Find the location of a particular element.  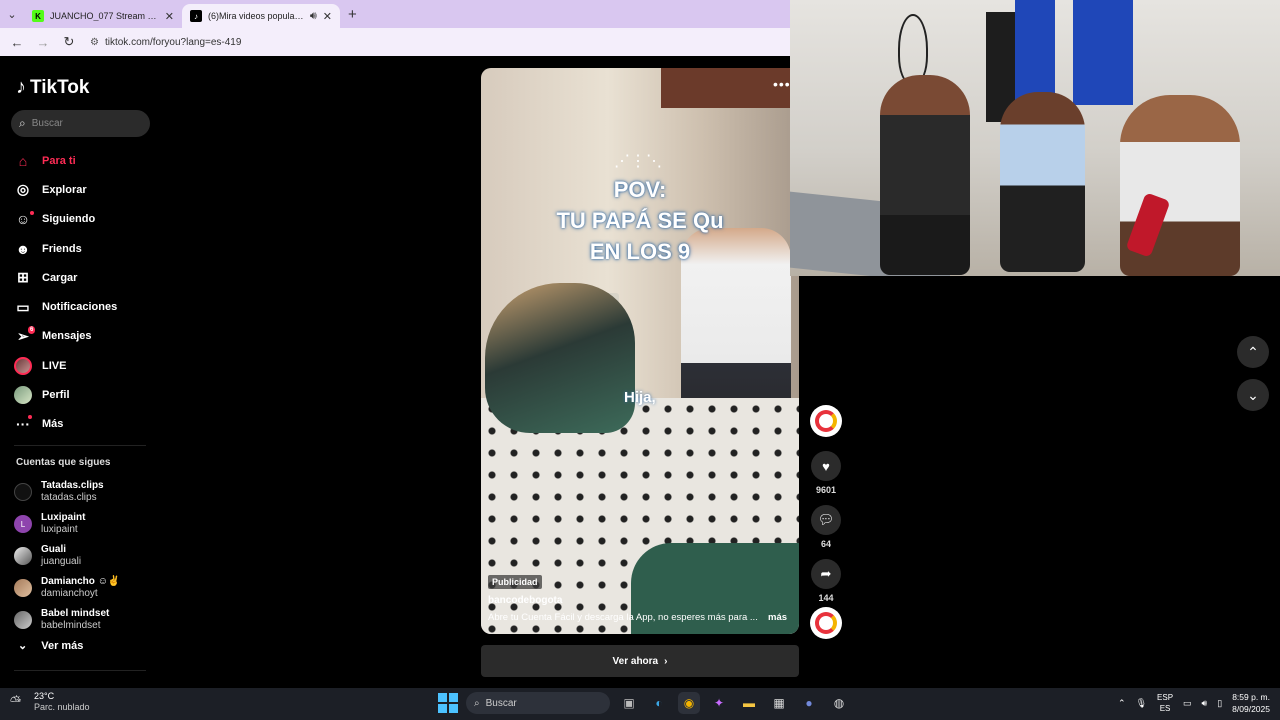

obs-icon: ◍ is located at coordinates (839, 703).